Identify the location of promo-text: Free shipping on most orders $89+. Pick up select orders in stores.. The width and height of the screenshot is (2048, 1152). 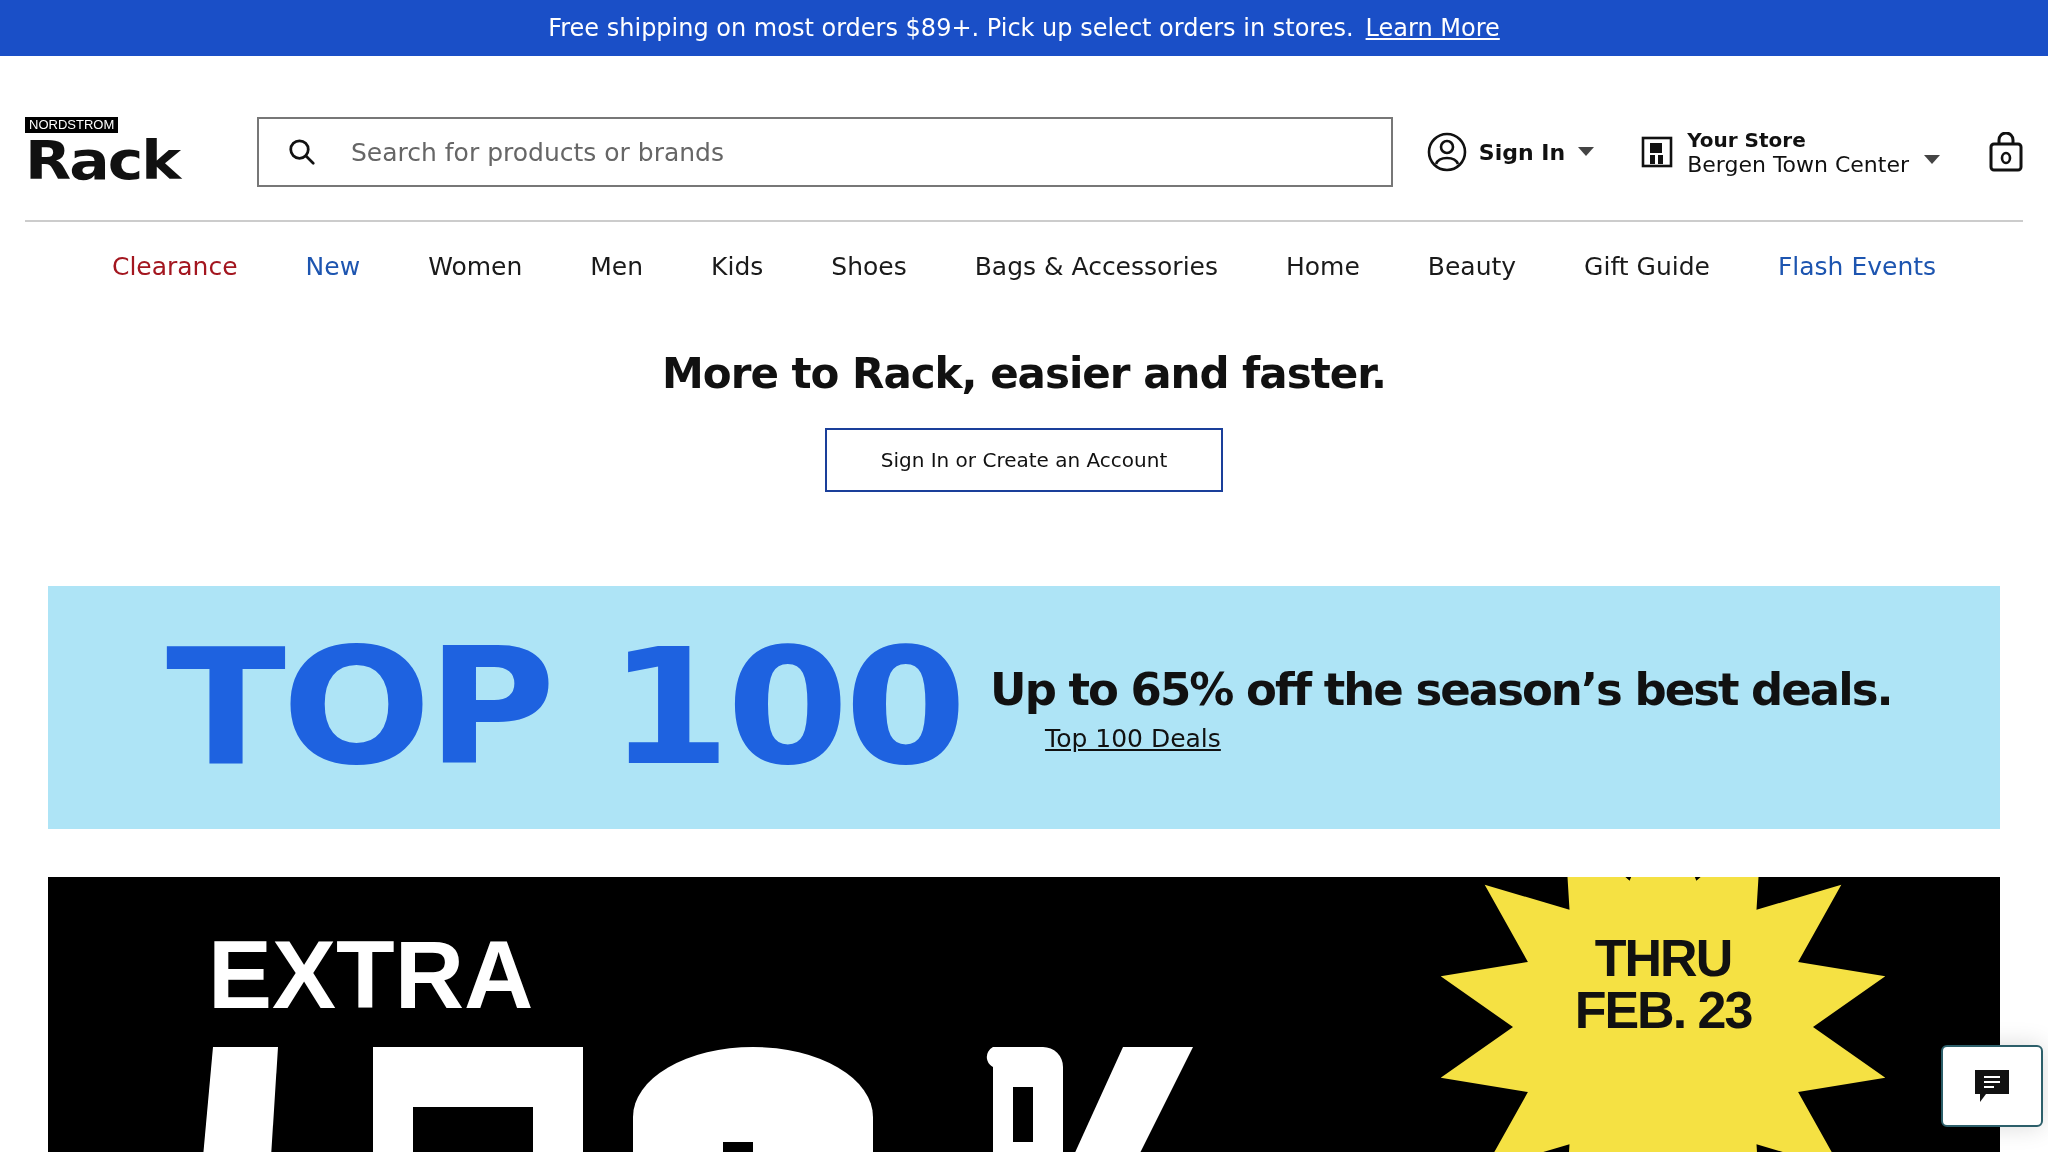
(951, 28).